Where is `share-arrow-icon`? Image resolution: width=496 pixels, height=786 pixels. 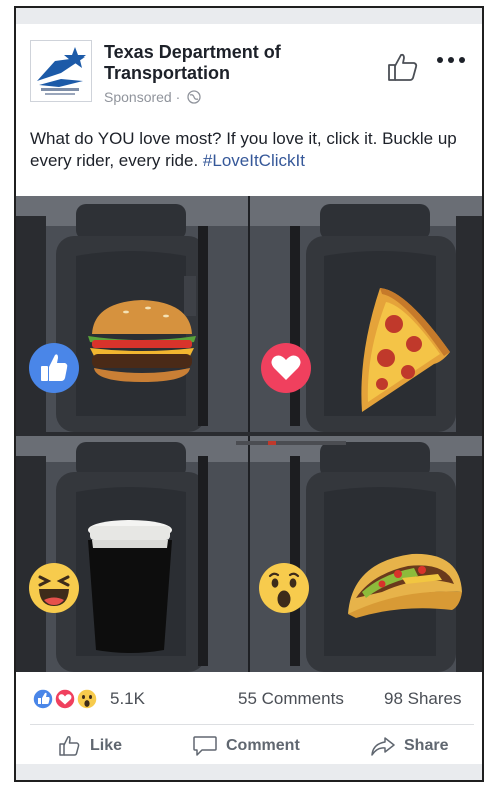 share-arrow-icon is located at coordinates (383, 746).